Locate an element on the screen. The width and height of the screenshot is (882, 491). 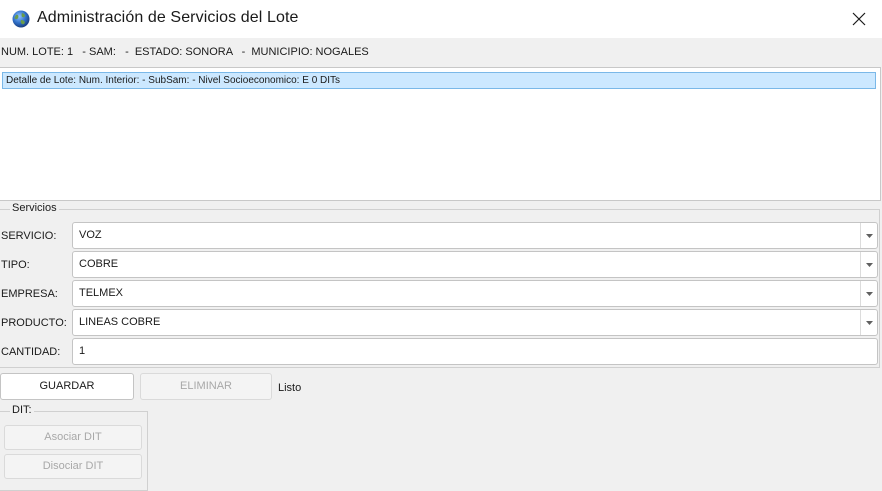
disociar-dit-button: Disociar DIT is located at coordinates (73, 466).